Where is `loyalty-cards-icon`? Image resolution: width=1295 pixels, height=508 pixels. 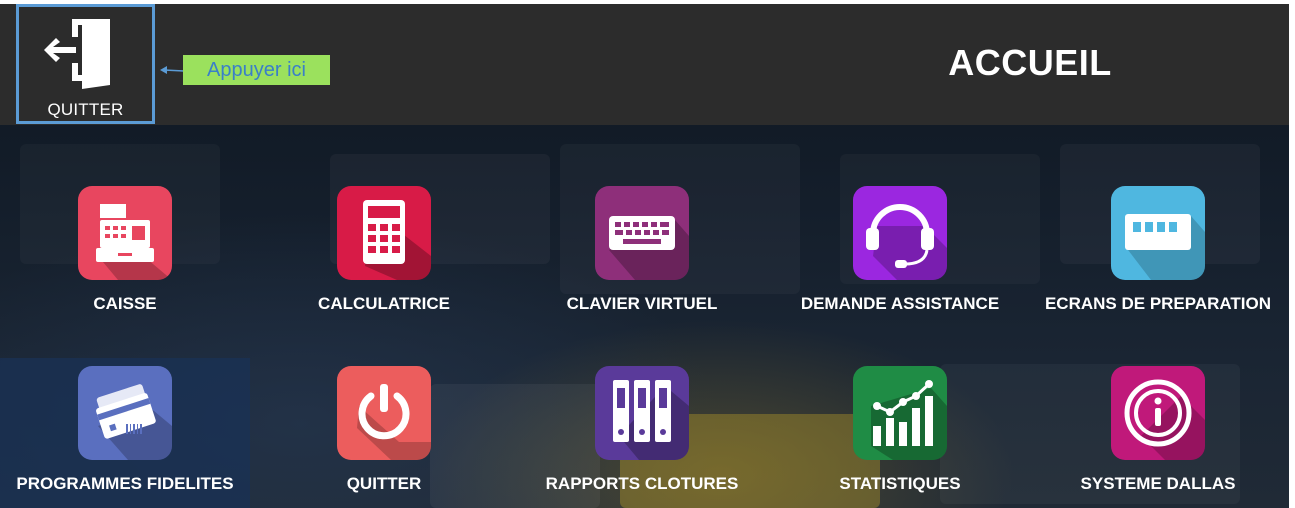 loyalty-cards-icon is located at coordinates (126, 411).